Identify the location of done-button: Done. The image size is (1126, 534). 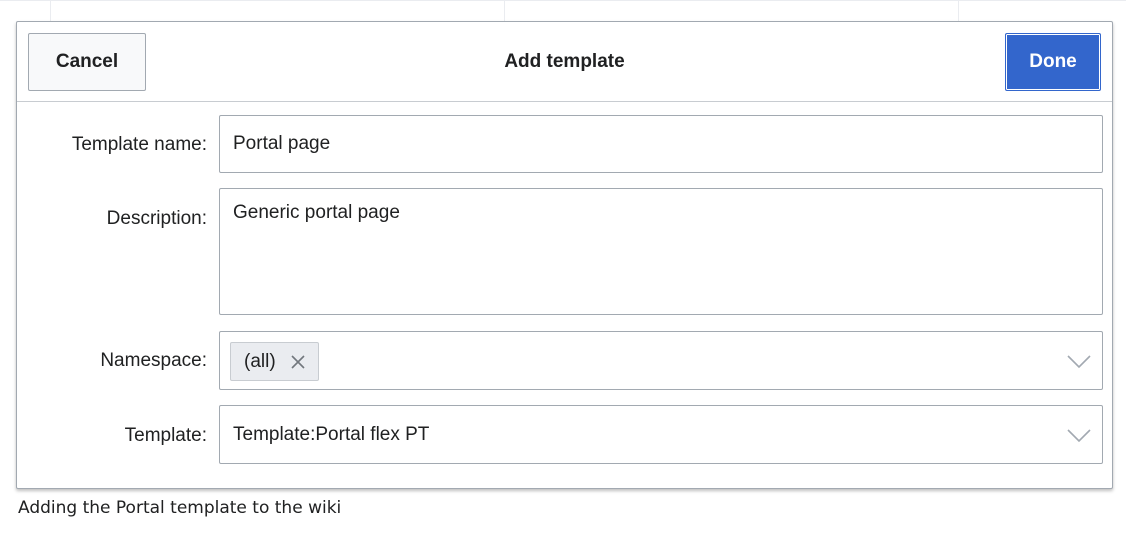
(1053, 62).